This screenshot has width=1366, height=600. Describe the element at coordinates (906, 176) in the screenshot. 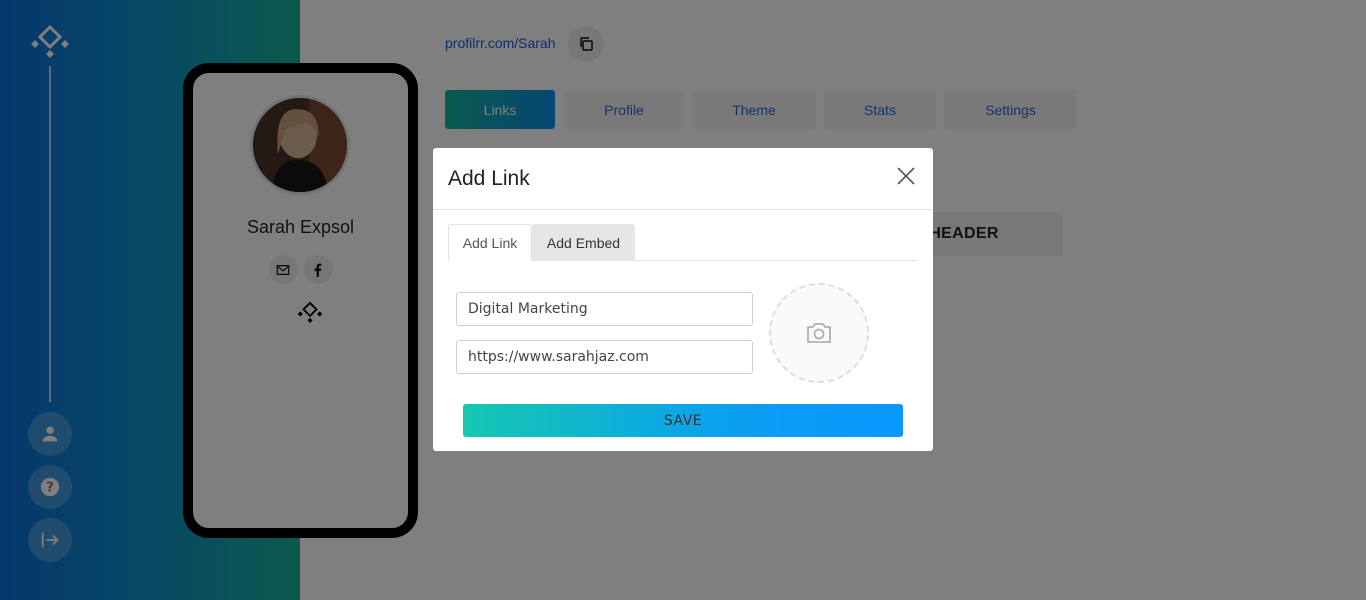

I see `close-icon` at that location.